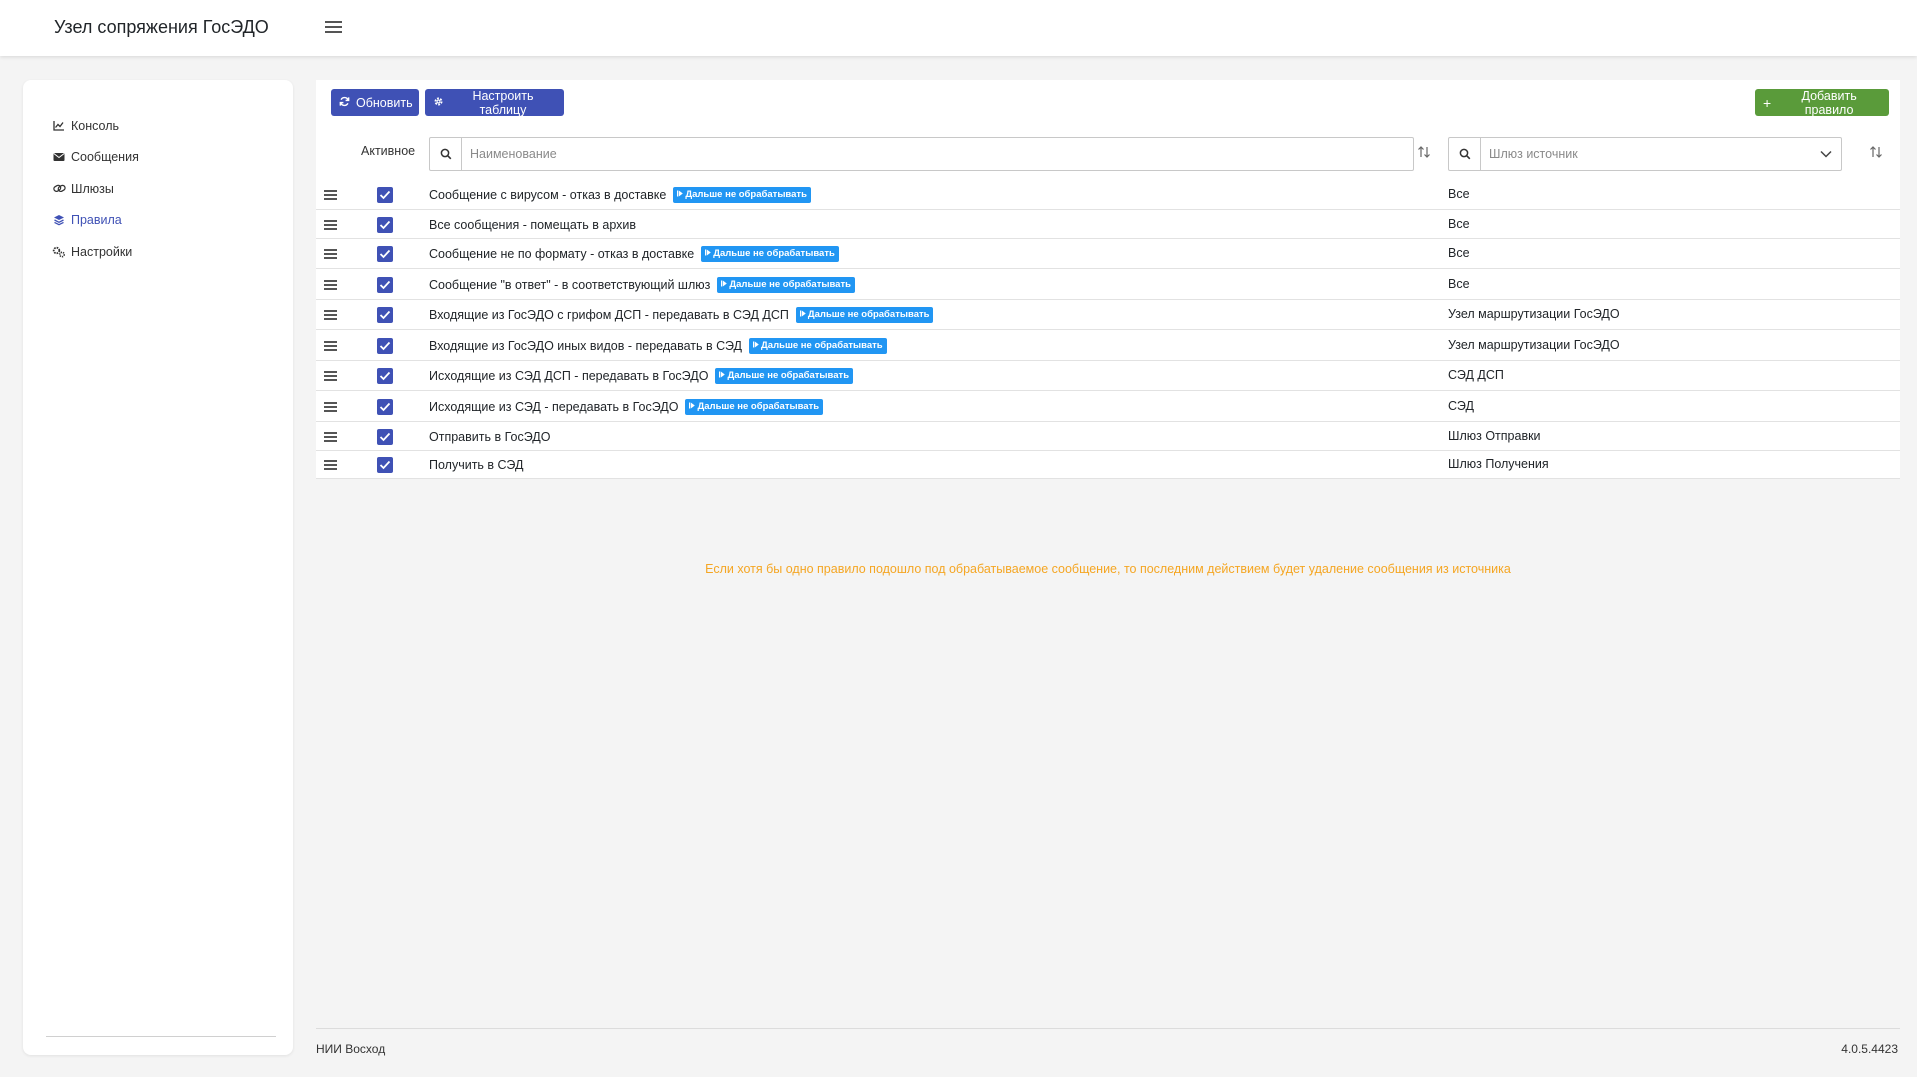 This screenshot has width=1917, height=1077. What do you see at coordinates (92, 188) in the screenshot?
I see `sidebar-item-label: Шлюзы` at bounding box center [92, 188].